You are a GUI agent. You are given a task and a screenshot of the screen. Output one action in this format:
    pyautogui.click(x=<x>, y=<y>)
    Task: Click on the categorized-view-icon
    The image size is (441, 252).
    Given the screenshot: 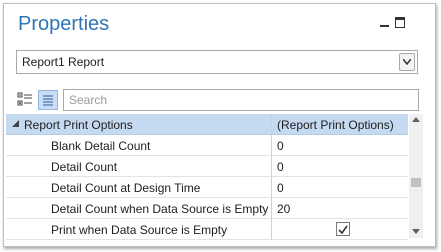 What is the action you would take?
    pyautogui.click(x=25, y=99)
    